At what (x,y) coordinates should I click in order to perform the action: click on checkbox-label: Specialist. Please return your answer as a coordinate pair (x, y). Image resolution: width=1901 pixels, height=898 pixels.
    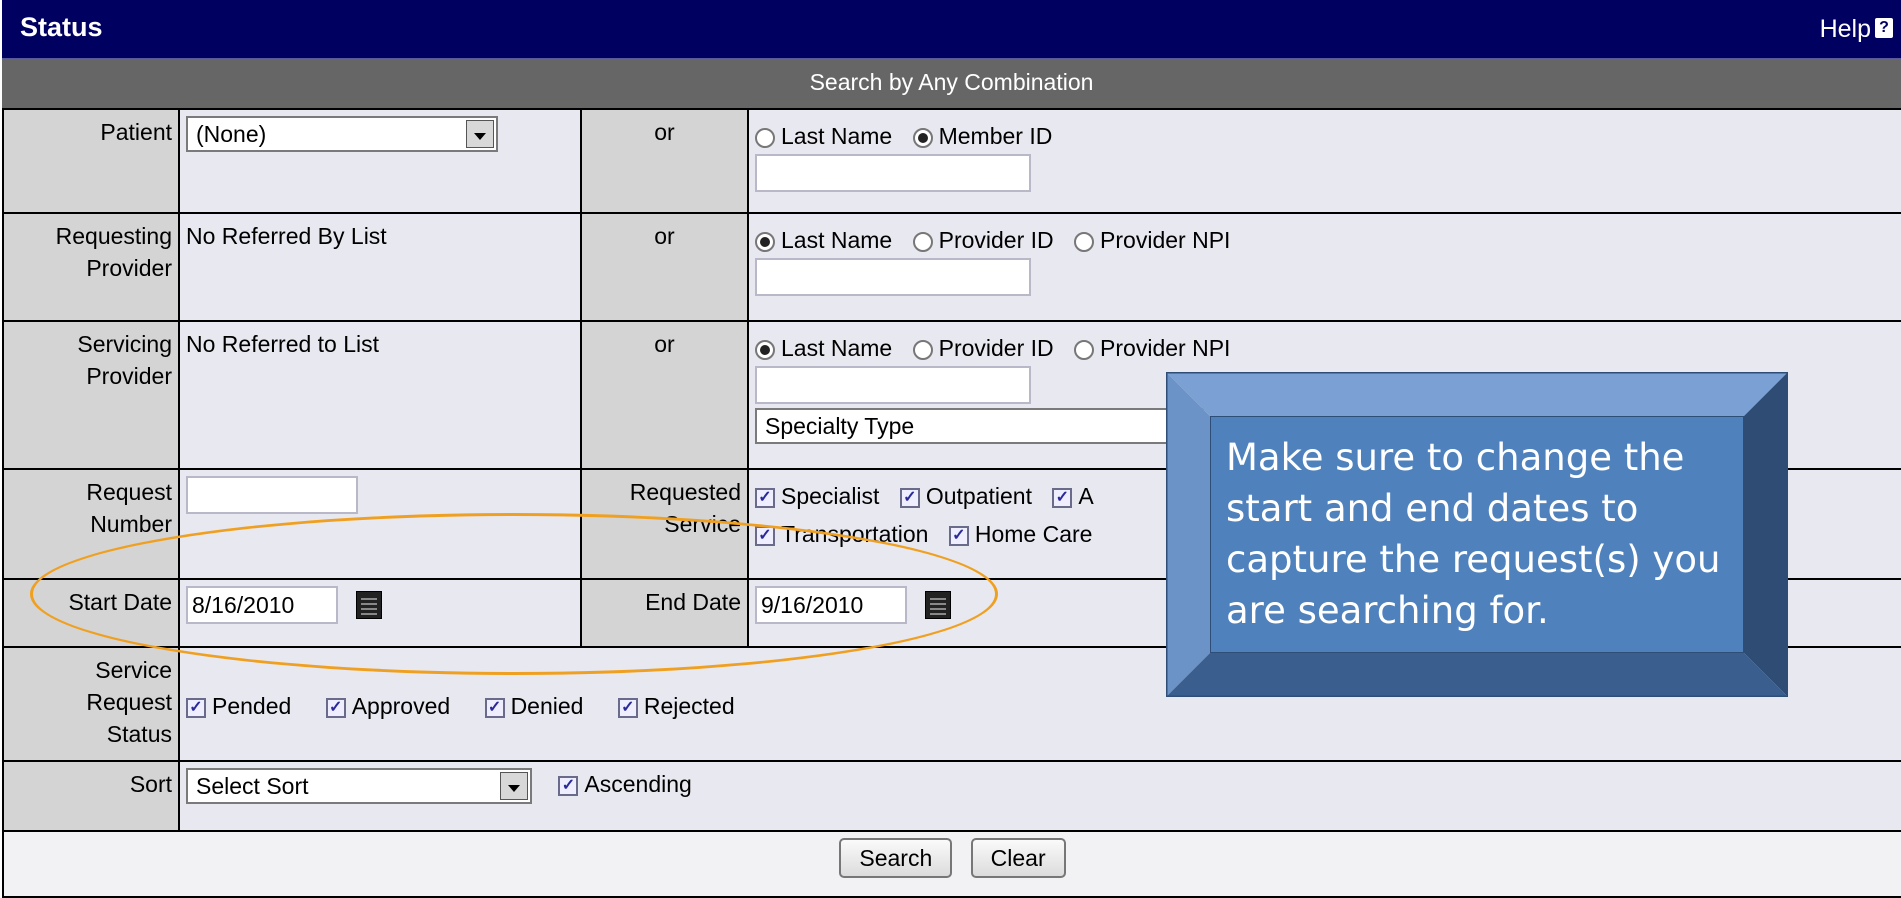
    Looking at the image, I should click on (830, 496).